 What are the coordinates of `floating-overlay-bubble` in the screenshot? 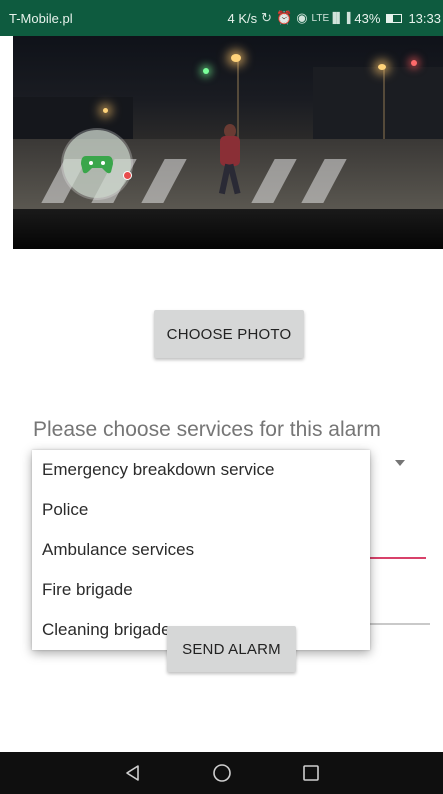 It's located at (97, 164).